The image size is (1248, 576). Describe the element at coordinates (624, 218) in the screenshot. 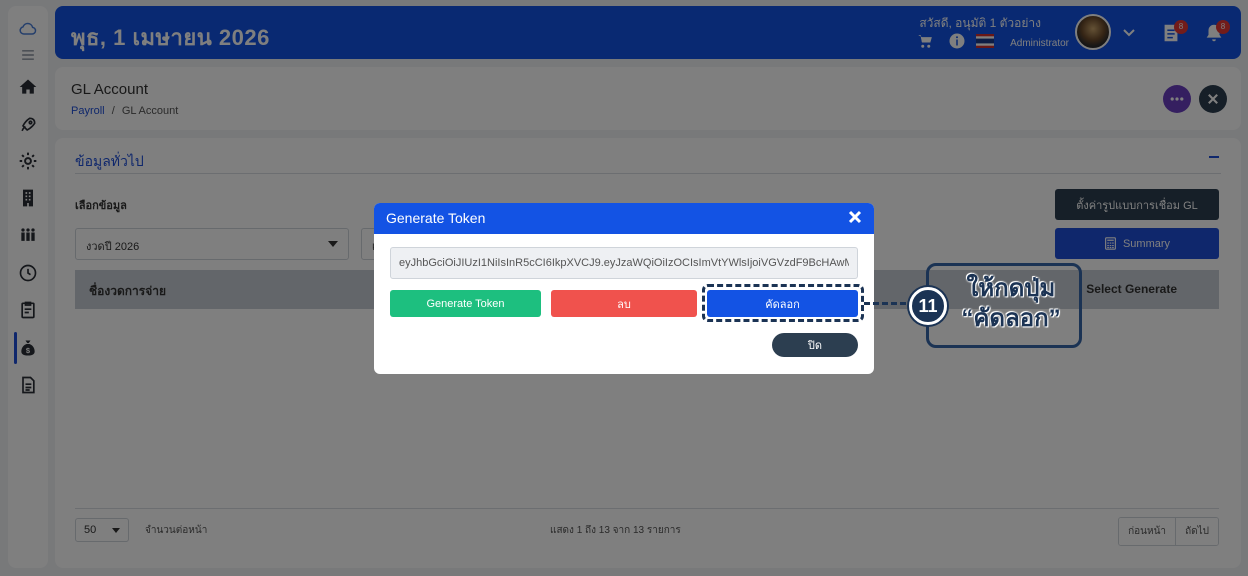

I see `modal-header: Generate Token` at that location.